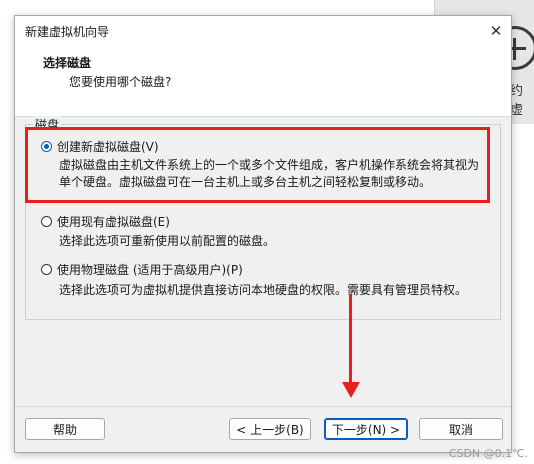  Describe the element at coordinates (488, 453) in the screenshot. I see `watermark: CSDN @0.1℃.` at that location.